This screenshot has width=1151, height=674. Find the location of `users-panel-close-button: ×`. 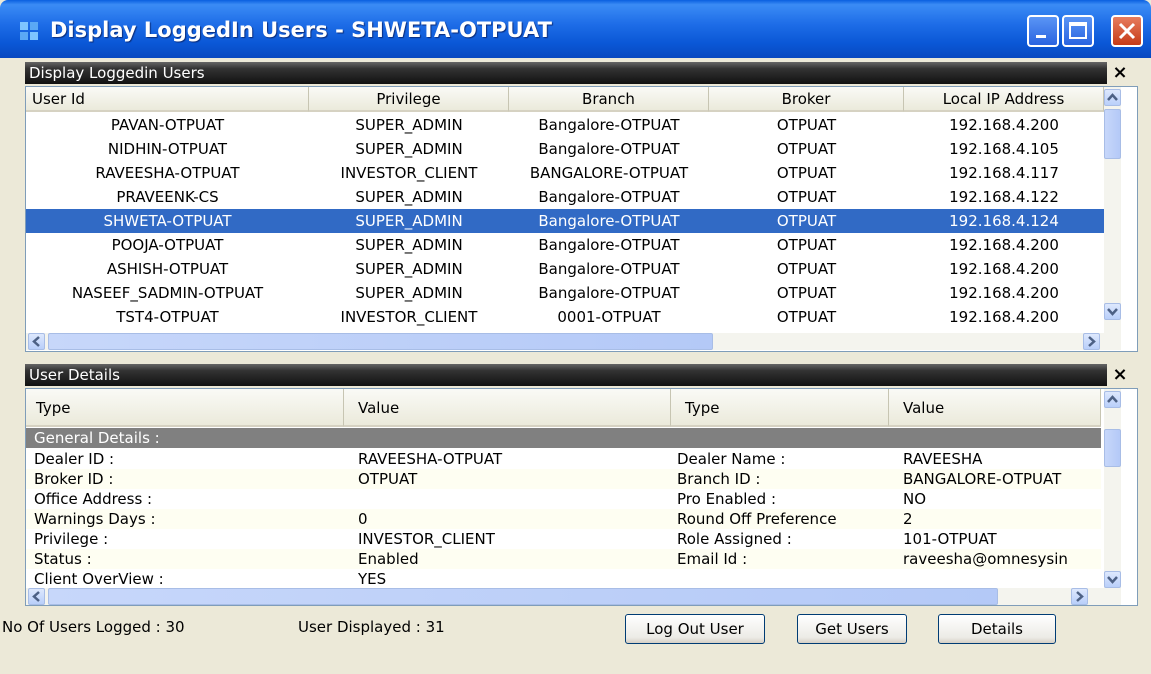

users-panel-close-button: × is located at coordinates (1120, 73).